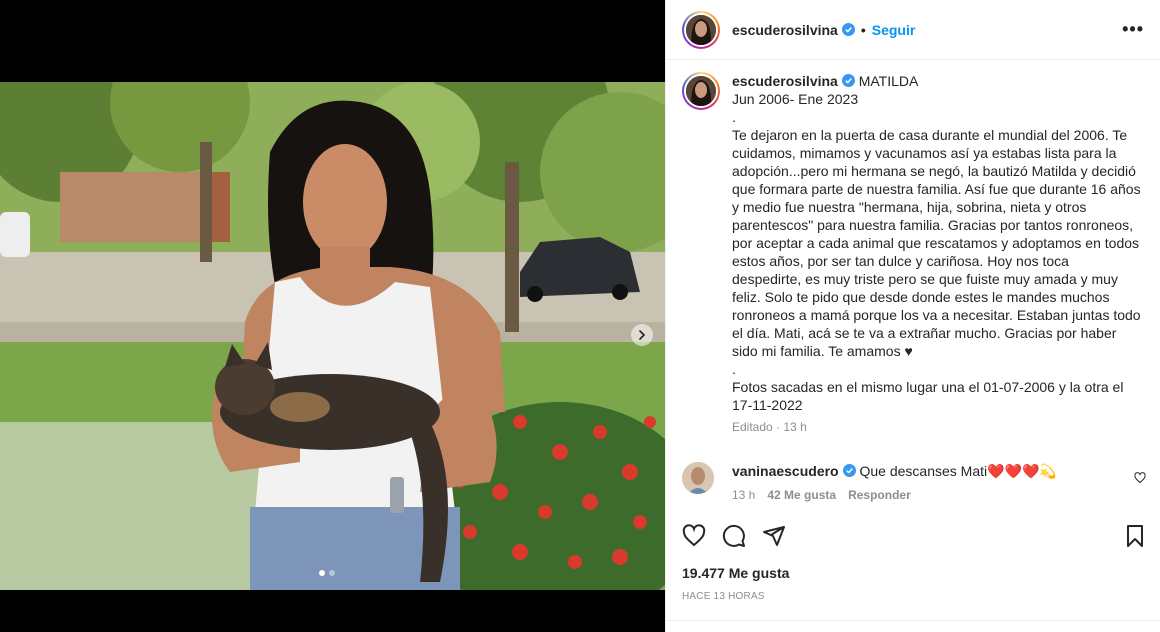 This screenshot has width=1160, height=632. What do you see at coordinates (1135, 536) in the screenshot?
I see `bookmark-icon` at bounding box center [1135, 536].